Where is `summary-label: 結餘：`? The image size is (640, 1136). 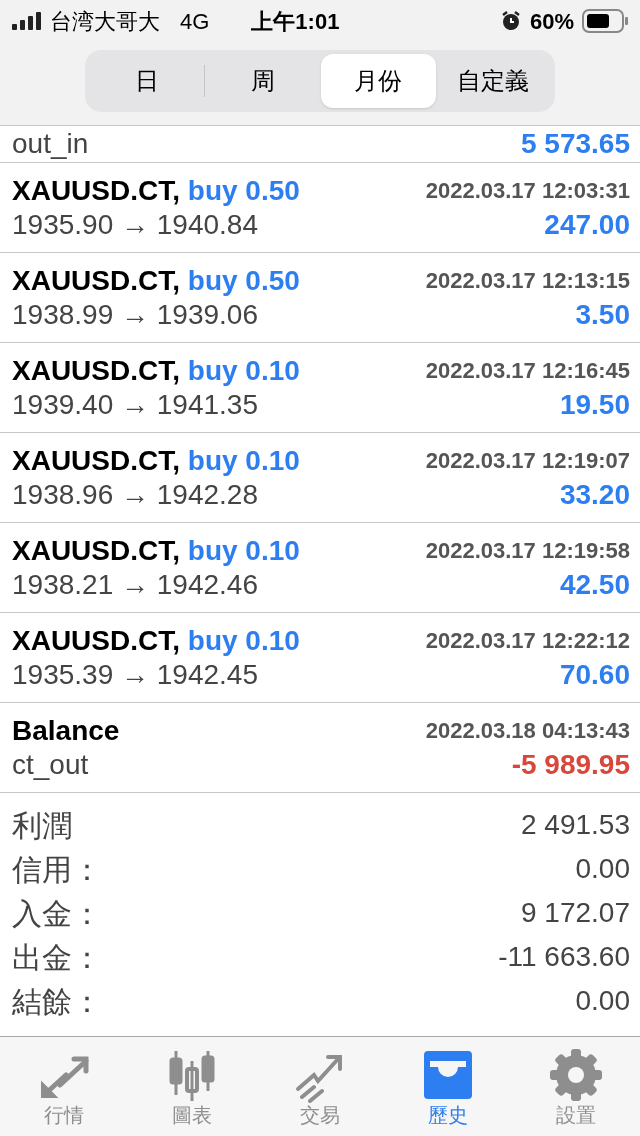
summary-label: 結餘： is located at coordinates (57, 1001).